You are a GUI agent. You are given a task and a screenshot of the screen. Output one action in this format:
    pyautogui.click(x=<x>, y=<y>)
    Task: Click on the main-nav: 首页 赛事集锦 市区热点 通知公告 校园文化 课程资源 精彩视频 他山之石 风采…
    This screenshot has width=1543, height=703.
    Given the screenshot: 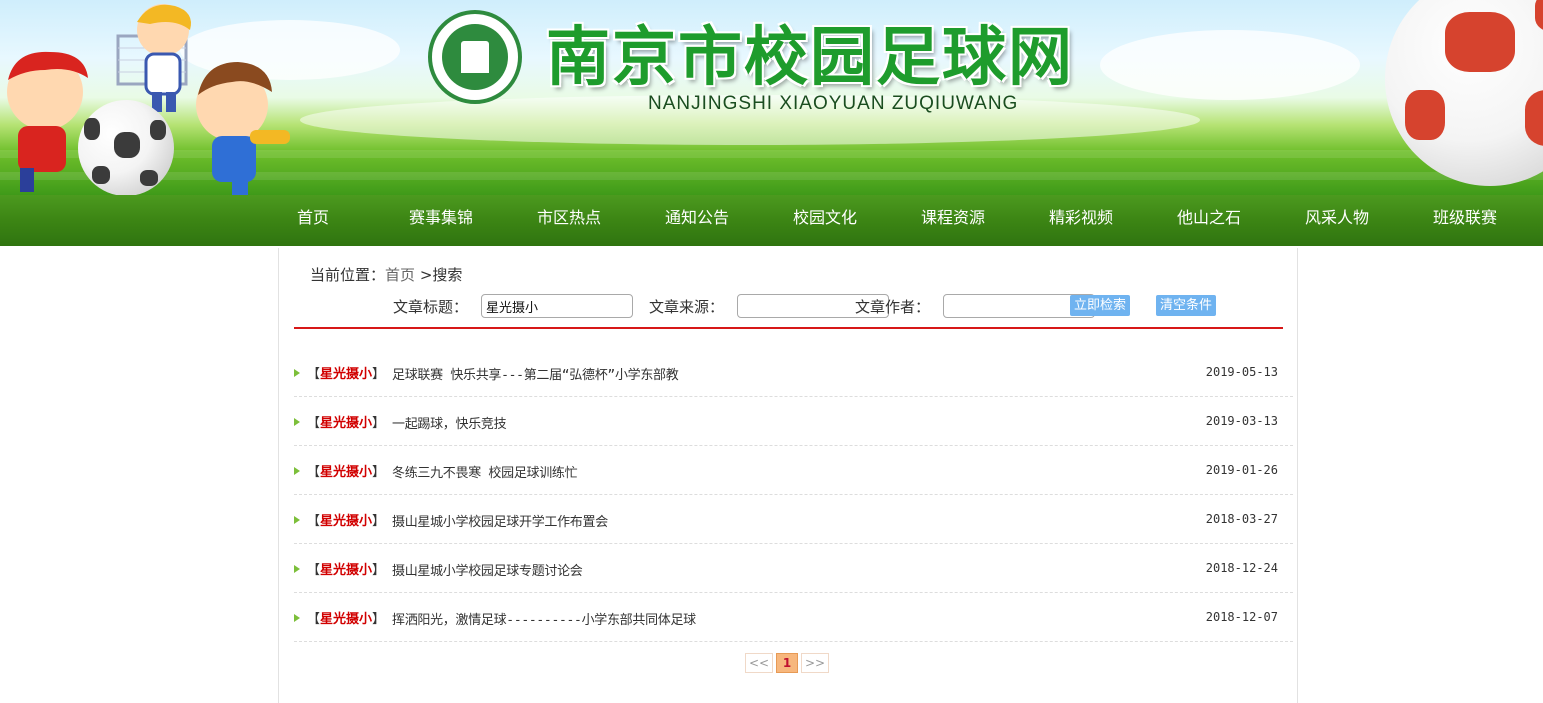 What is the action you would take?
    pyautogui.click(x=771, y=220)
    